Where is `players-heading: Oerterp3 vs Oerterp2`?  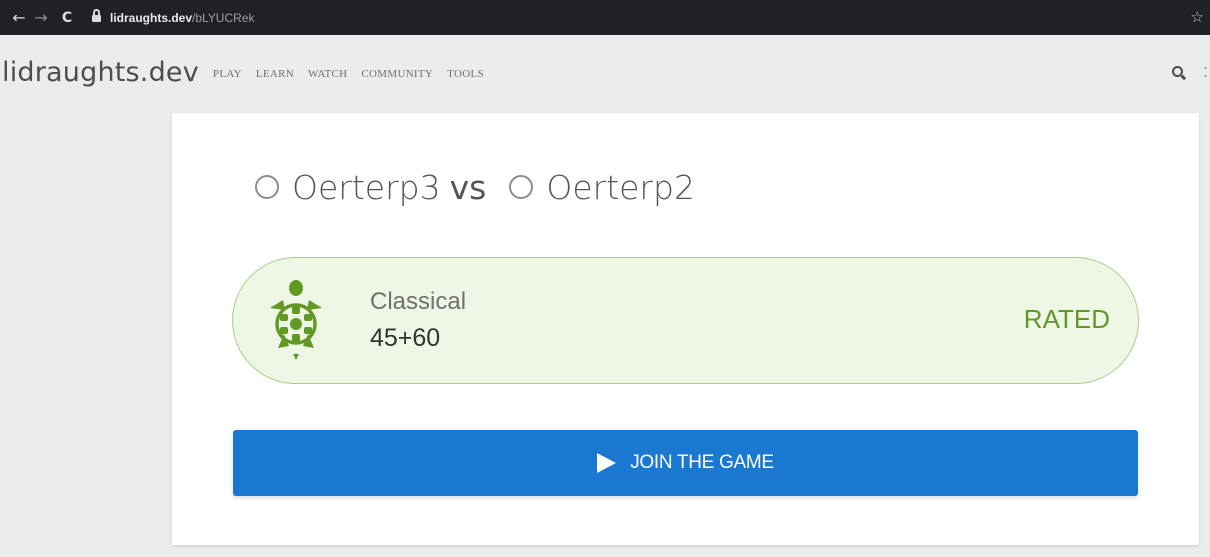
players-heading: Oerterp3 vs Oerterp2 is located at coordinates (475, 187).